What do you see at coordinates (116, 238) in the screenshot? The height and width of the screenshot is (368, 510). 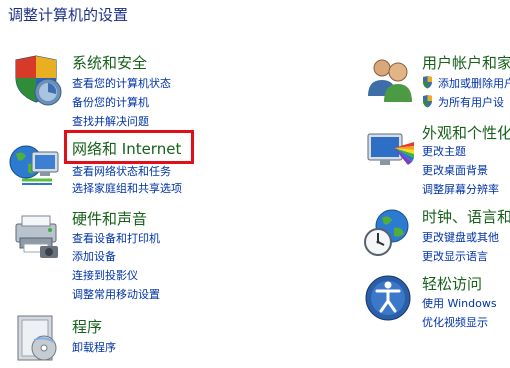 I see `link-devices-printers: 查看设备和打印机` at bounding box center [116, 238].